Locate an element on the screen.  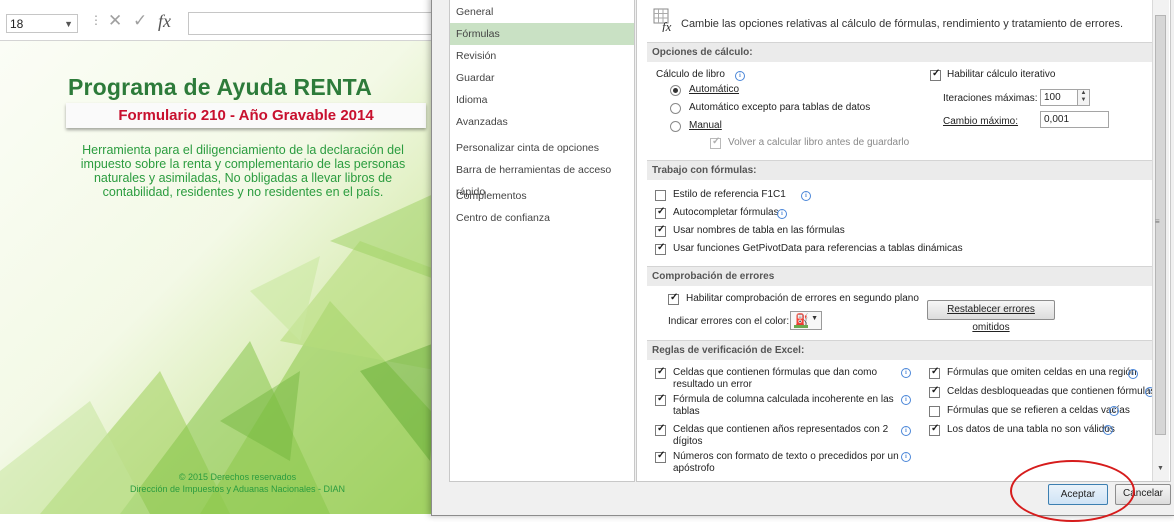
cancel-icon: ✕ is located at coordinates (115, 21).